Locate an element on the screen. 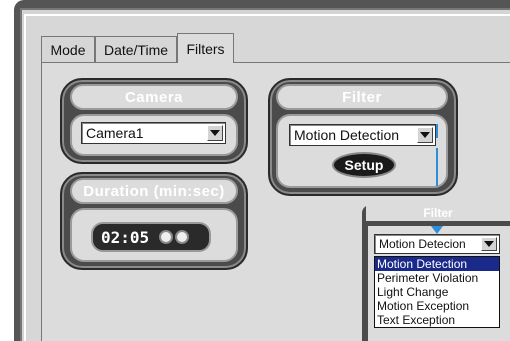 The height and width of the screenshot is (341, 510). duration-value: 02:05 is located at coordinates (125, 237).